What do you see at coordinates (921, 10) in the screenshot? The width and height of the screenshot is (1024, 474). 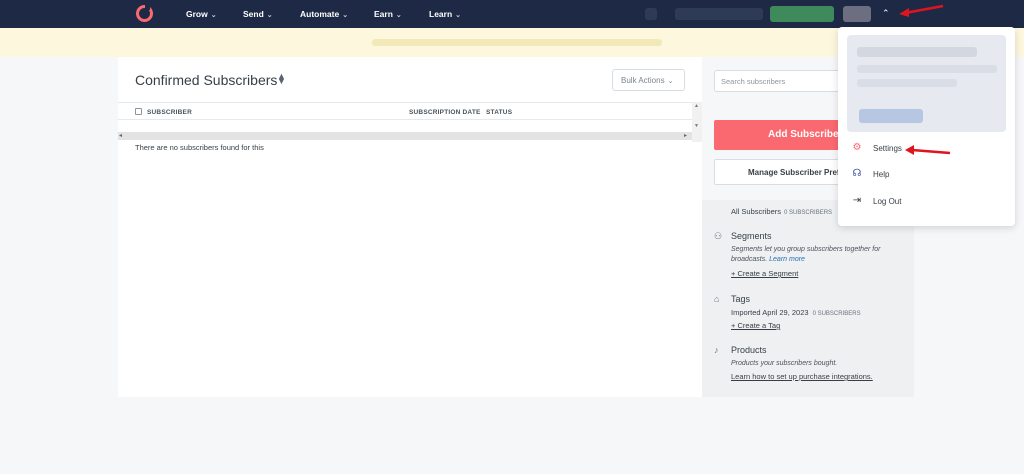 I see `annotation-arrow-account` at bounding box center [921, 10].